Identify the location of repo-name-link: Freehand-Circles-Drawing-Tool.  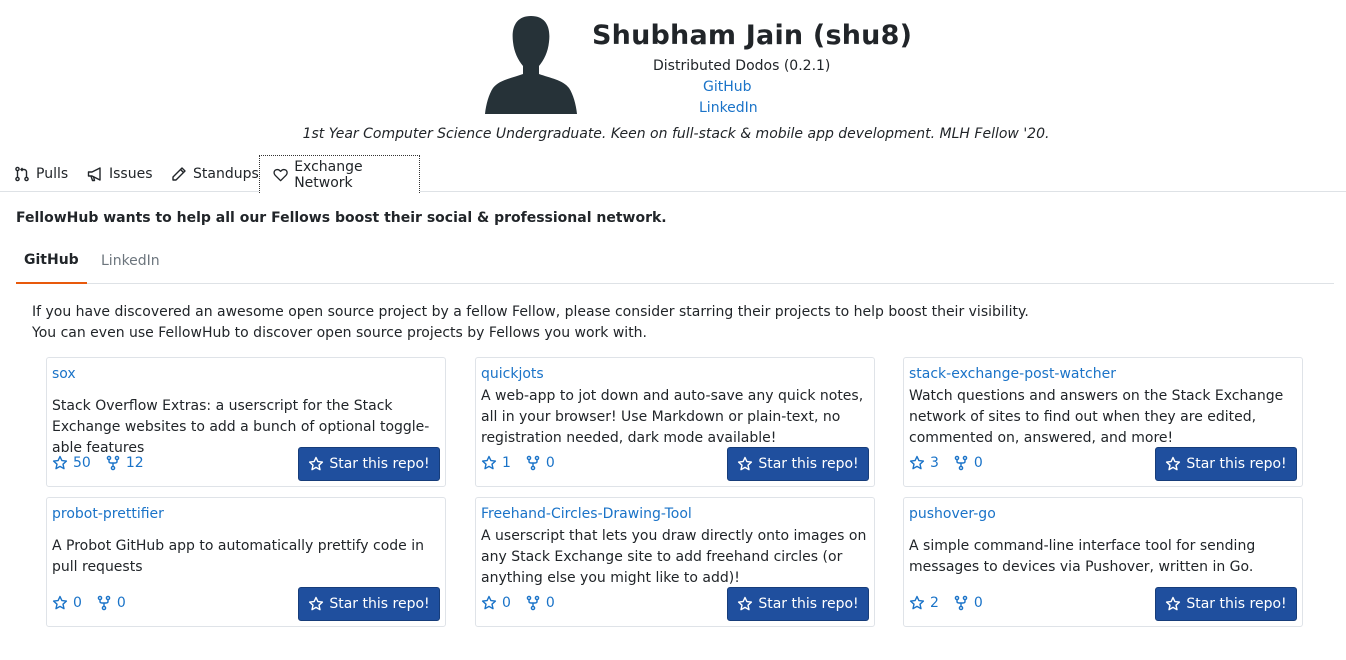
(586, 514).